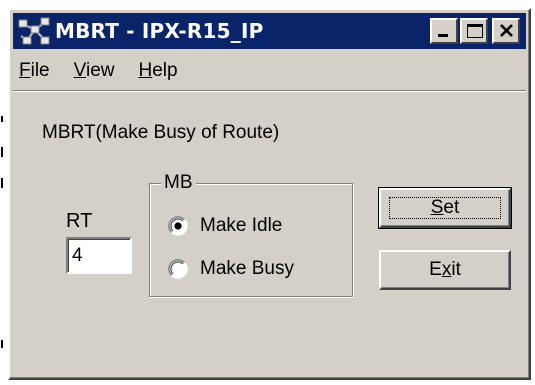  What do you see at coordinates (269, 91) in the screenshot?
I see `menu-separator` at bounding box center [269, 91].